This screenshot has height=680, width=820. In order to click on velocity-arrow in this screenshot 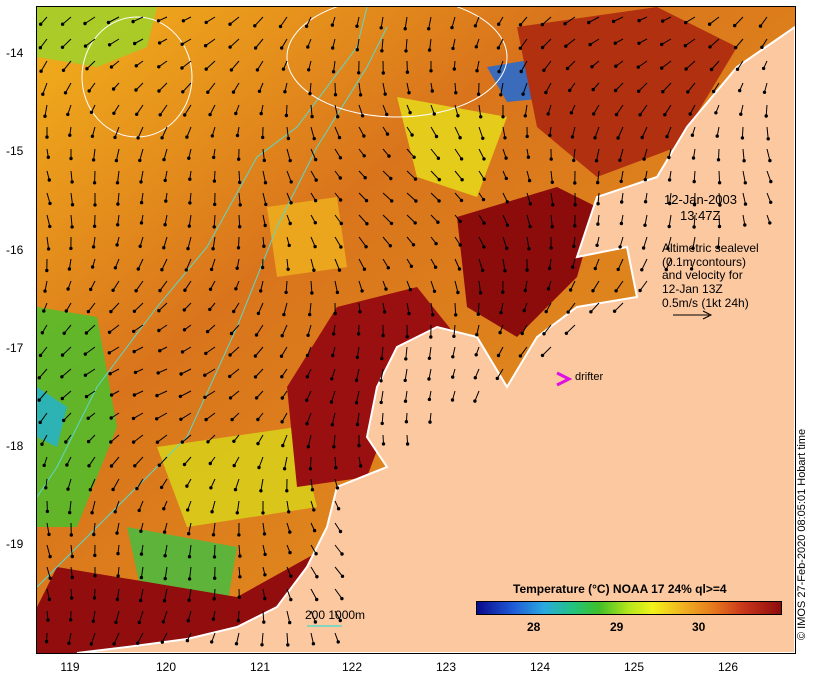, I will do `click(310, 462)`.